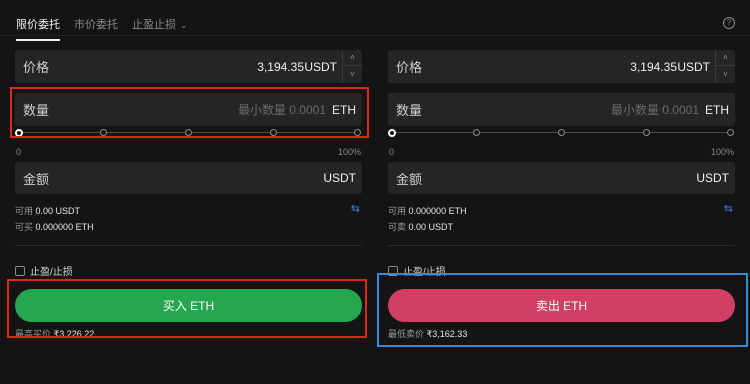 The width and height of the screenshot is (750, 384). Describe the element at coordinates (24, 227) in the screenshot. I see `buy-can-buy-label: 可买` at that location.